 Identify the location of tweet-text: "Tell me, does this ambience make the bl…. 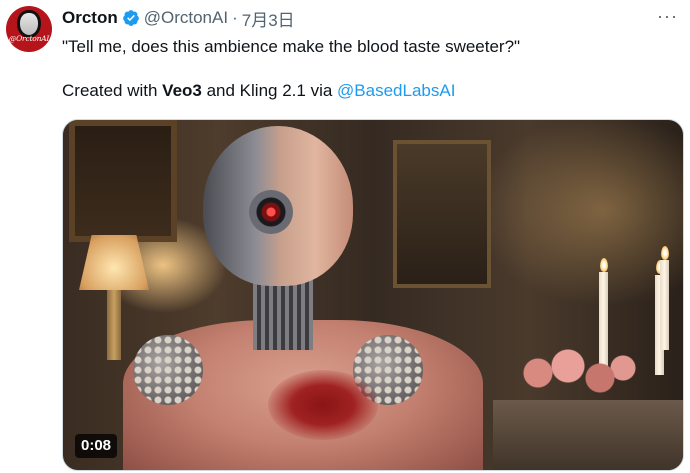
(367, 69).